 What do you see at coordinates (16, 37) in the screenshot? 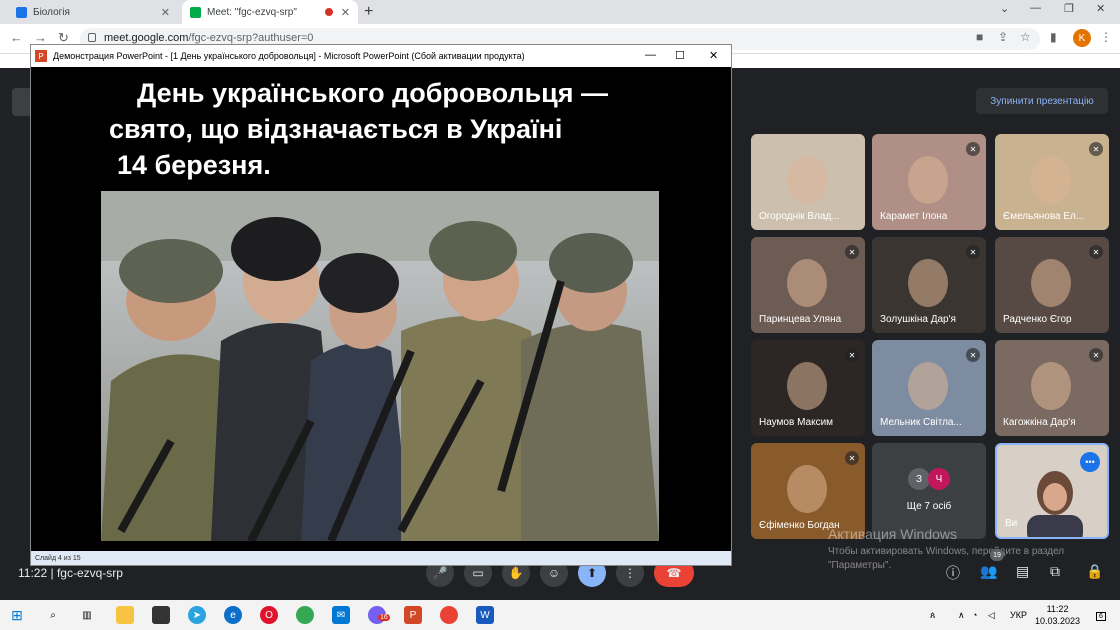
I see `back-icon: ←` at bounding box center [16, 37].